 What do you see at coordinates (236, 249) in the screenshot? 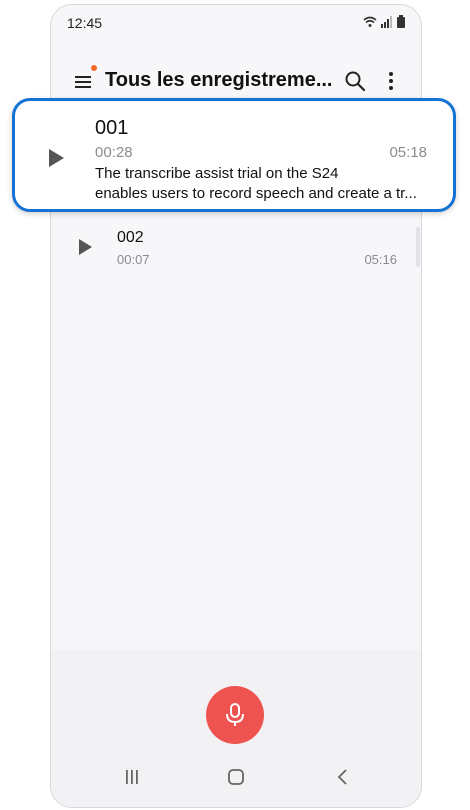
I see `list-item-002: 002 00:07 05:16` at bounding box center [236, 249].